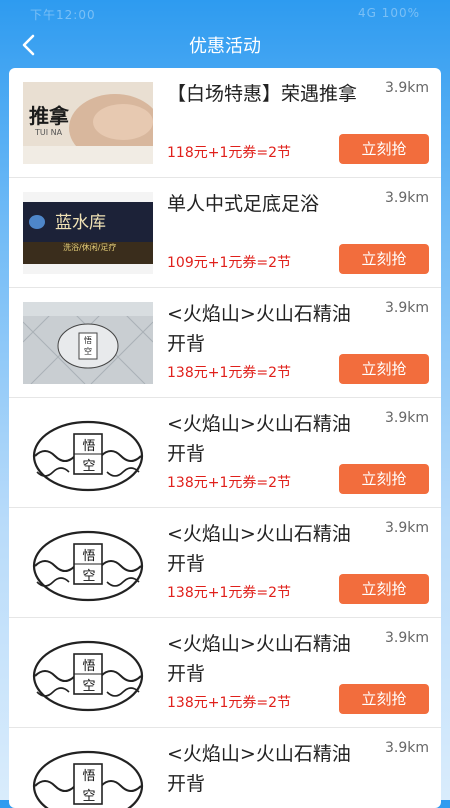 This screenshot has width=450, height=808. Describe the element at coordinates (229, 263) in the screenshot. I see `item-price: 109元+1元券=2节` at that location.